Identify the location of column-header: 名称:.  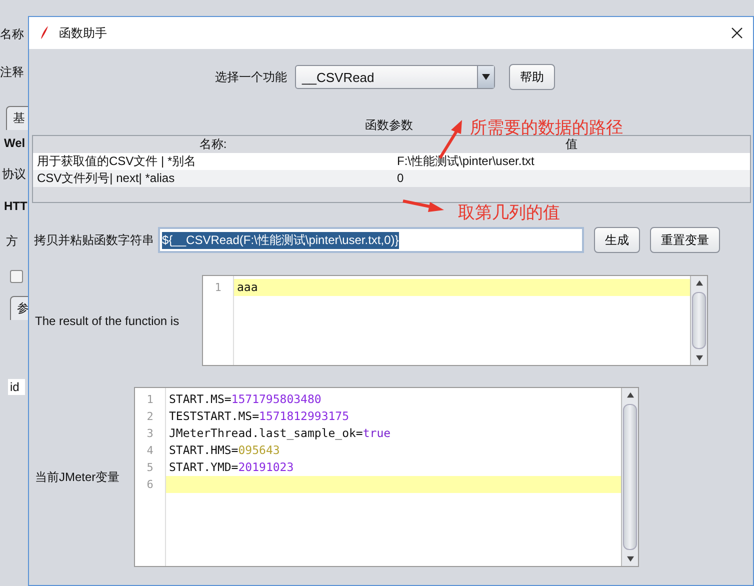
(213, 144).